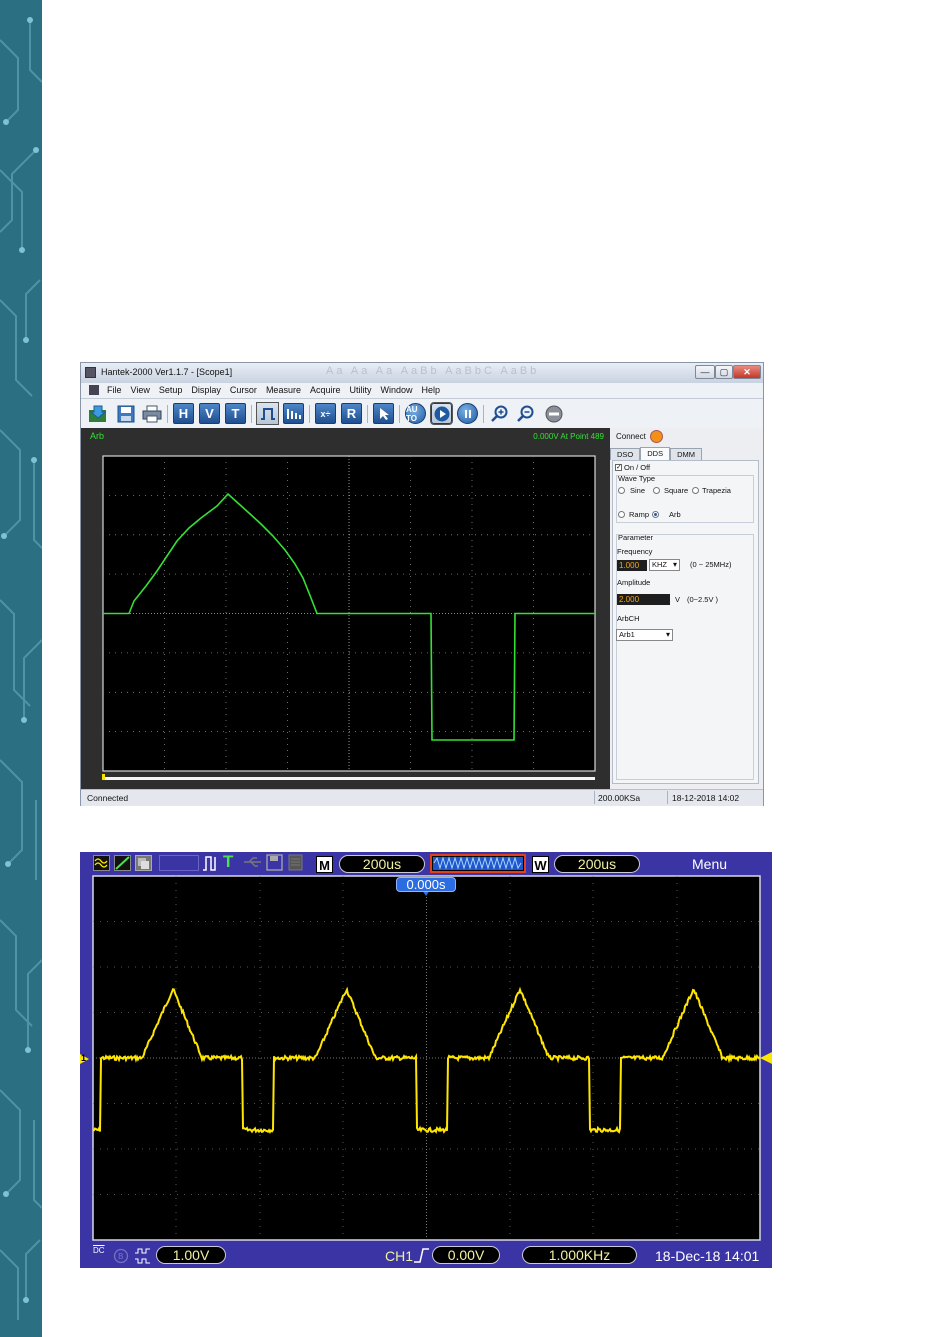 The width and height of the screenshot is (950, 1337). What do you see at coordinates (351, 413) in the screenshot?
I see `reference-button: R` at bounding box center [351, 413].